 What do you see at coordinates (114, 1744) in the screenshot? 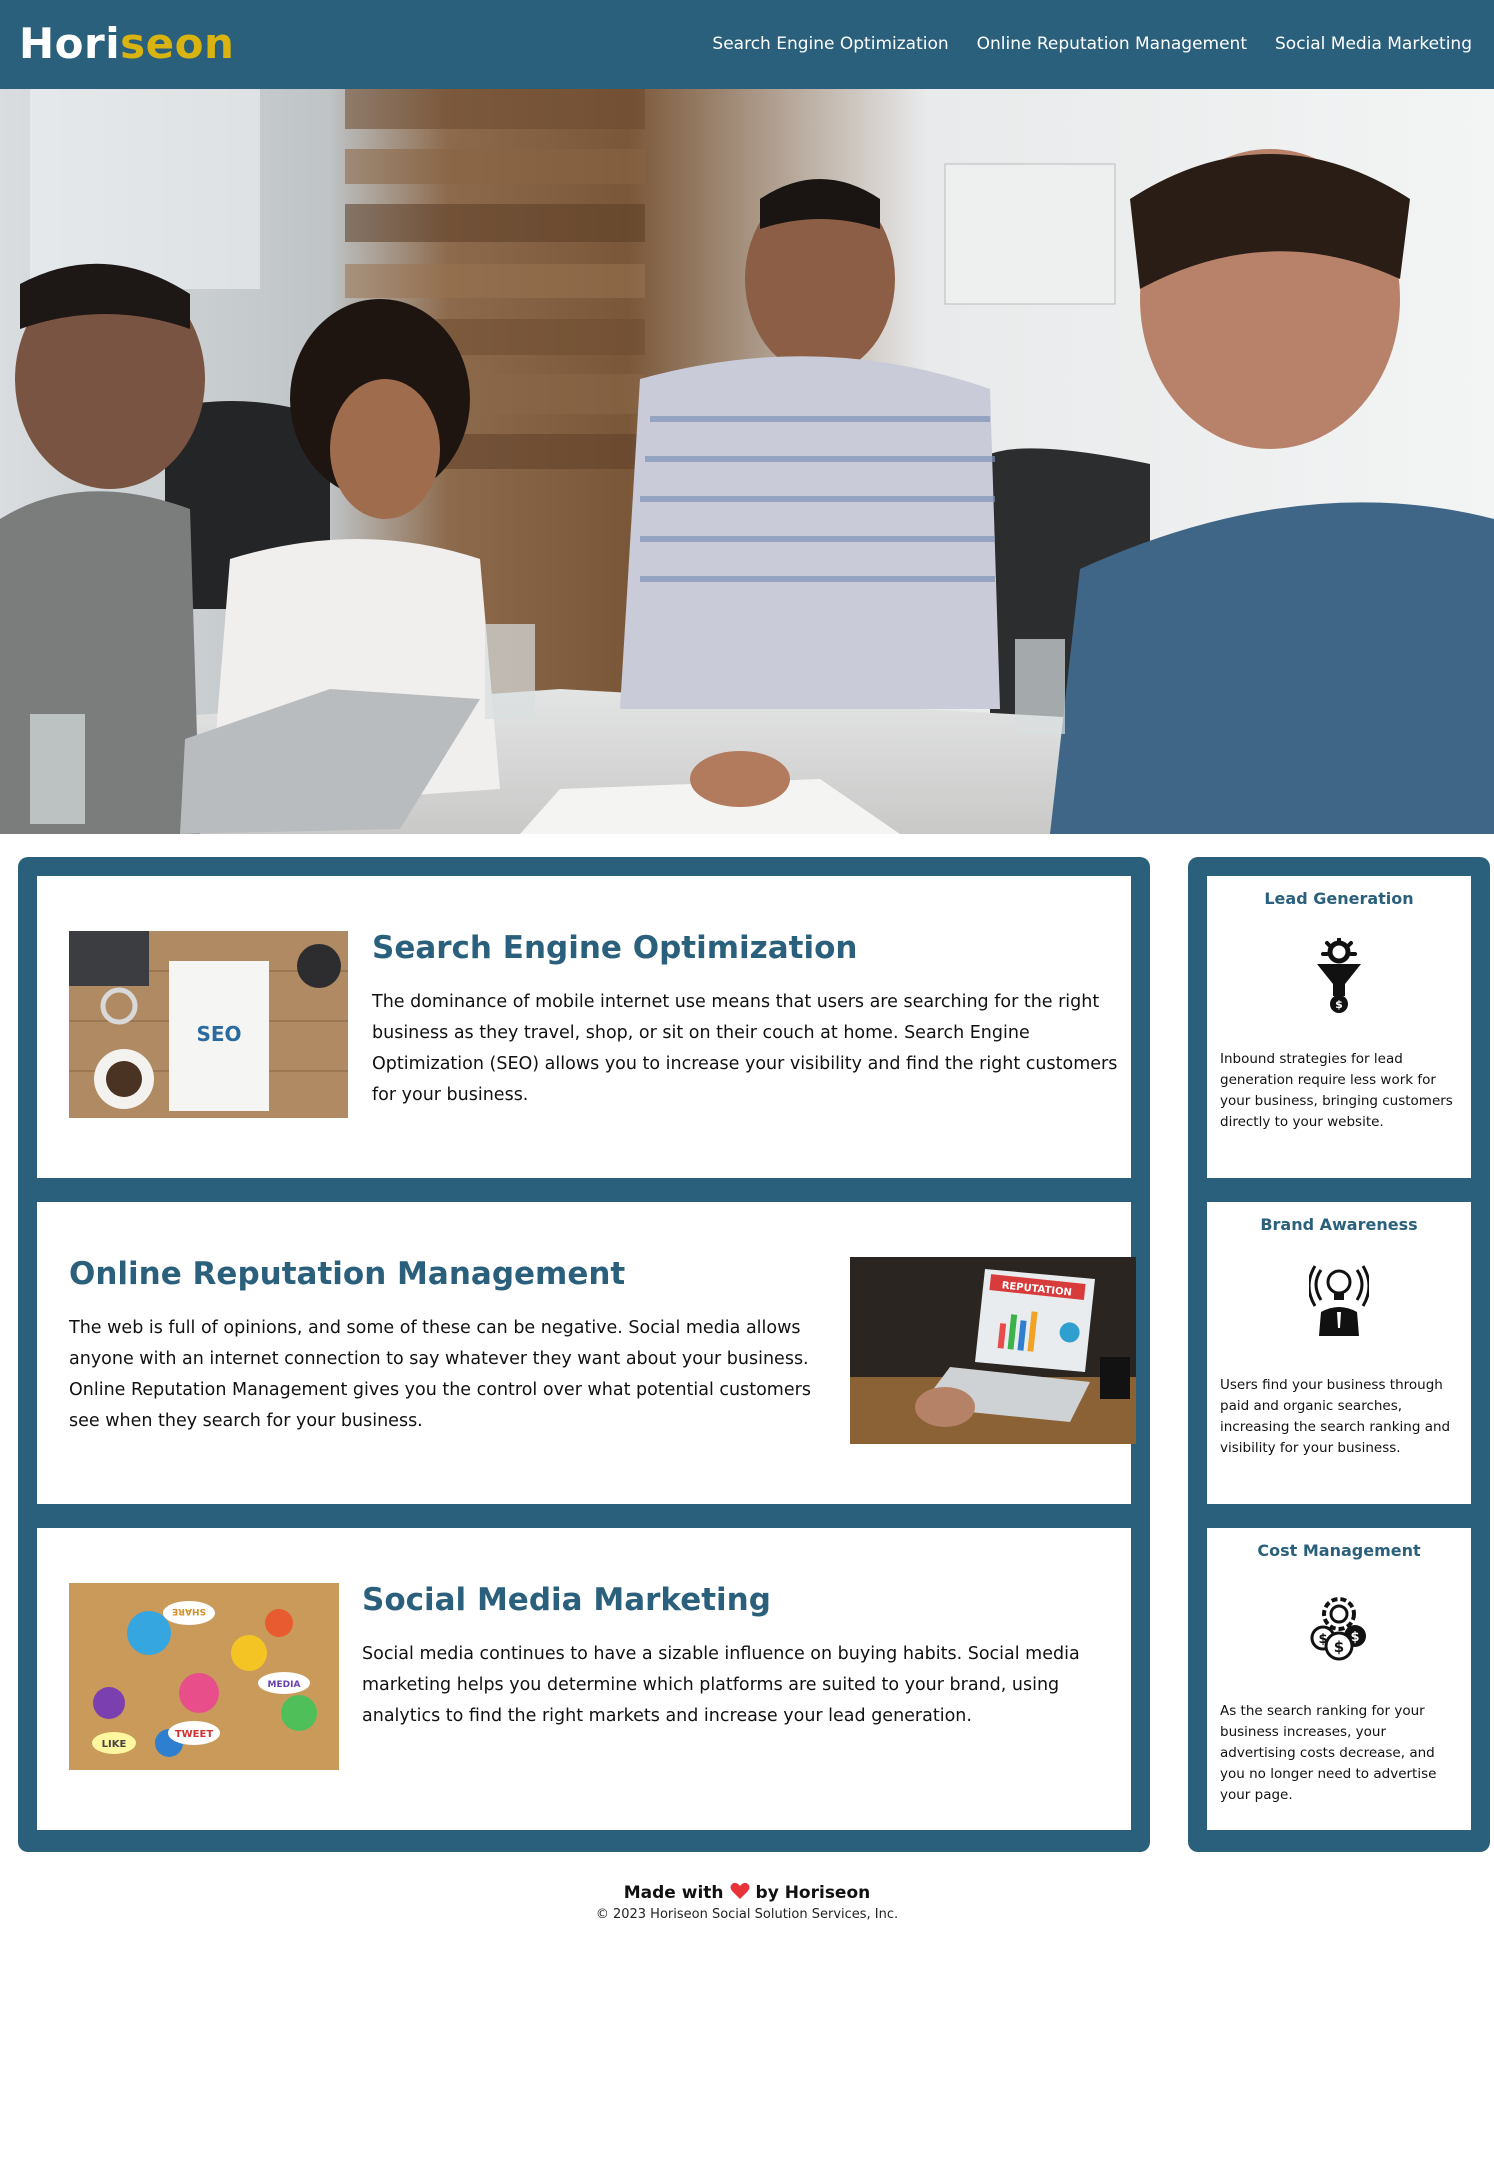
I see `social-image-like-label: LIKE` at bounding box center [114, 1744].